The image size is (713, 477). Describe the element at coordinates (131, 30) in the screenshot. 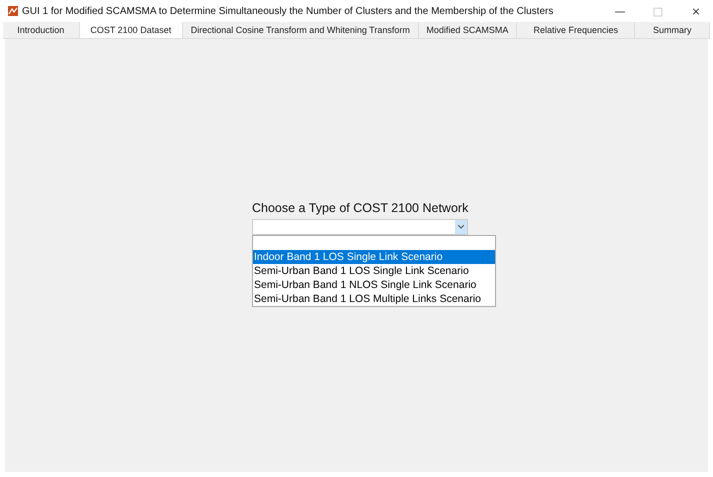

I see `tab: COST 2100 Dataset` at that location.